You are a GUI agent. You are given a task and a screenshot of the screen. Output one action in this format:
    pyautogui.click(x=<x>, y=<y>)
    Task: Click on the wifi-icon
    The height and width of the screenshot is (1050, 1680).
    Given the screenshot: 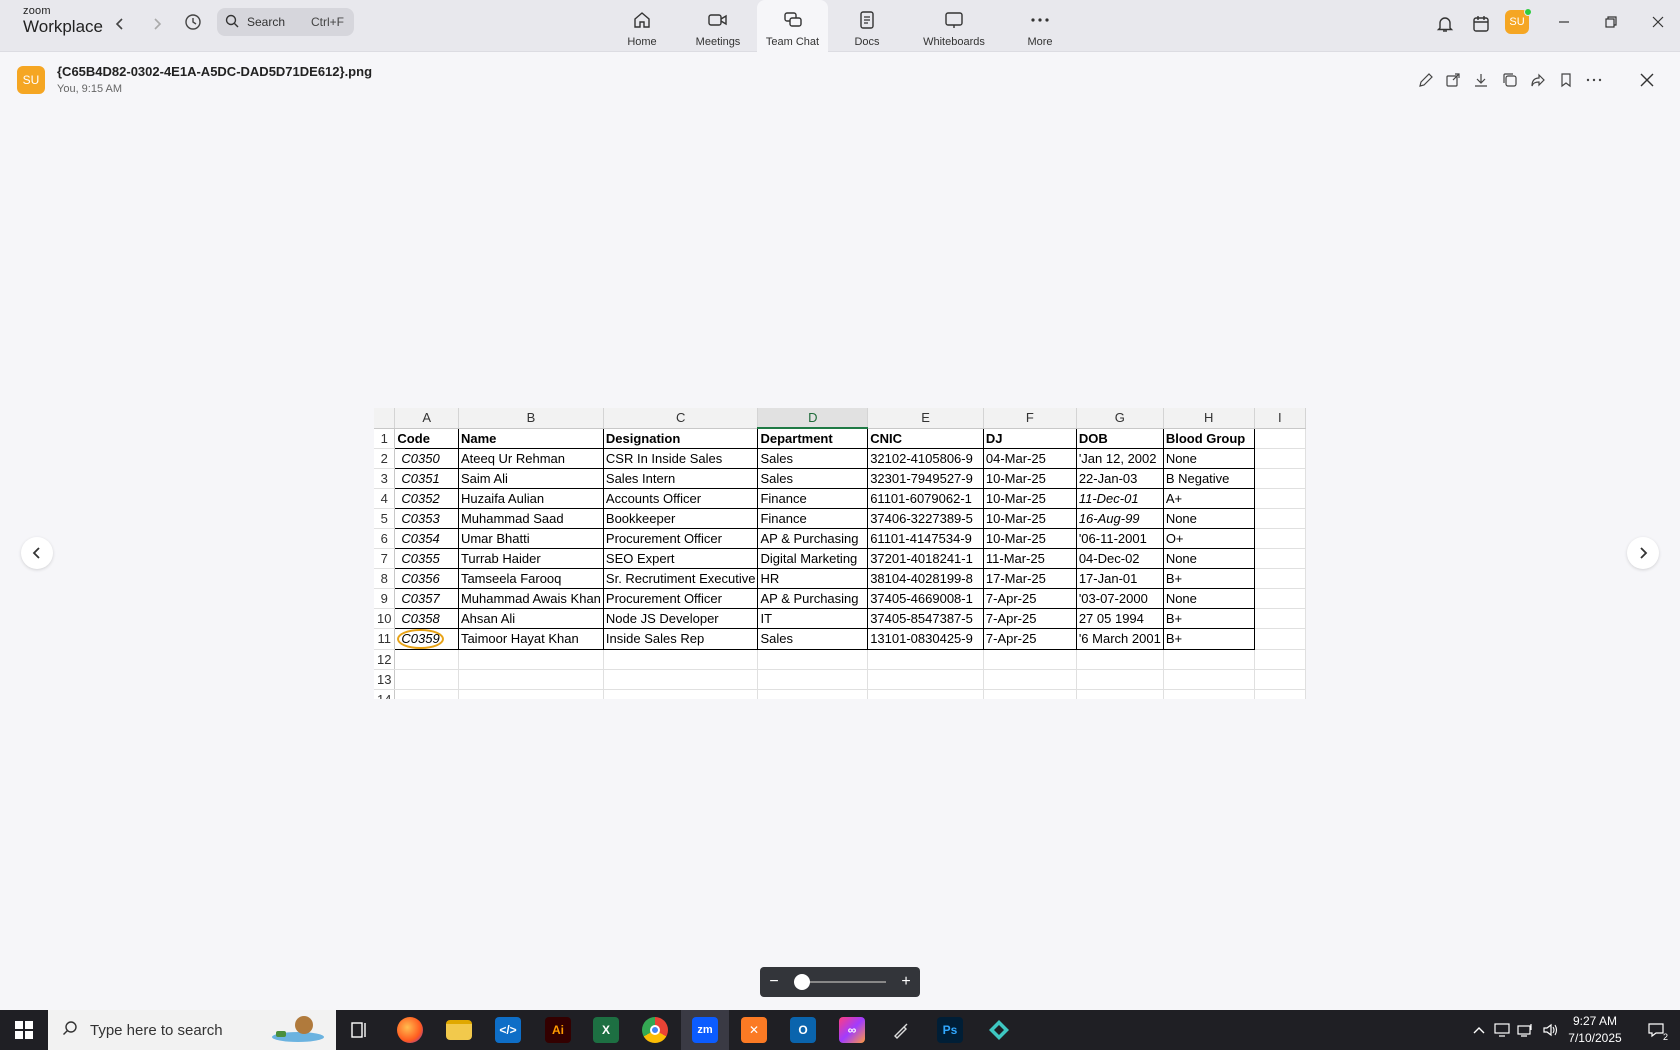 What is the action you would take?
    pyautogui.click(x=1525, y=1030)
    